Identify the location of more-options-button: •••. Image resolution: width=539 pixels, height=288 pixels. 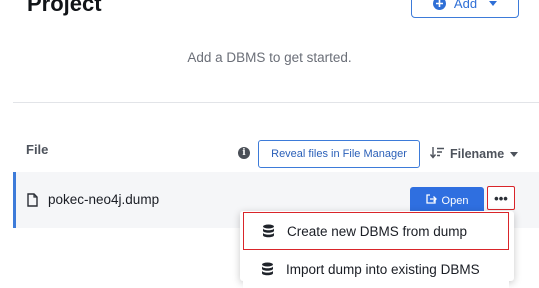
(501, 198).